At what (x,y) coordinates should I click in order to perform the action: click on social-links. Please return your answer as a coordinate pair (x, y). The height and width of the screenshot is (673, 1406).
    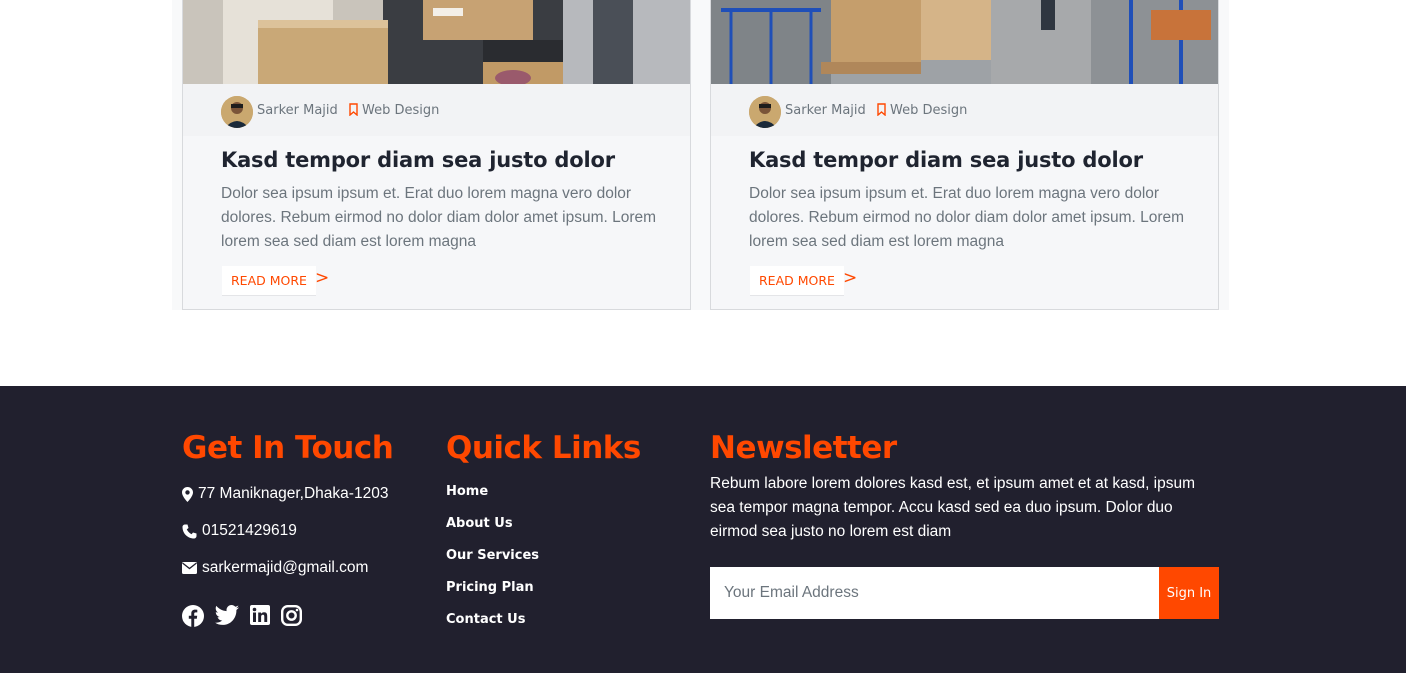
    Looking at the image, I should click on (242, 616).